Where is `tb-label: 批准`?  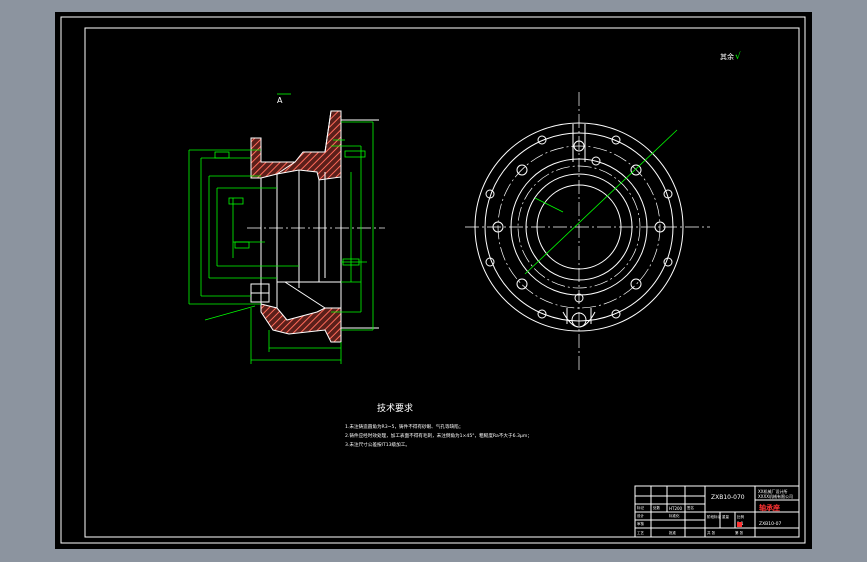
tb-label: 批准 is located at coordinates (673, 532).